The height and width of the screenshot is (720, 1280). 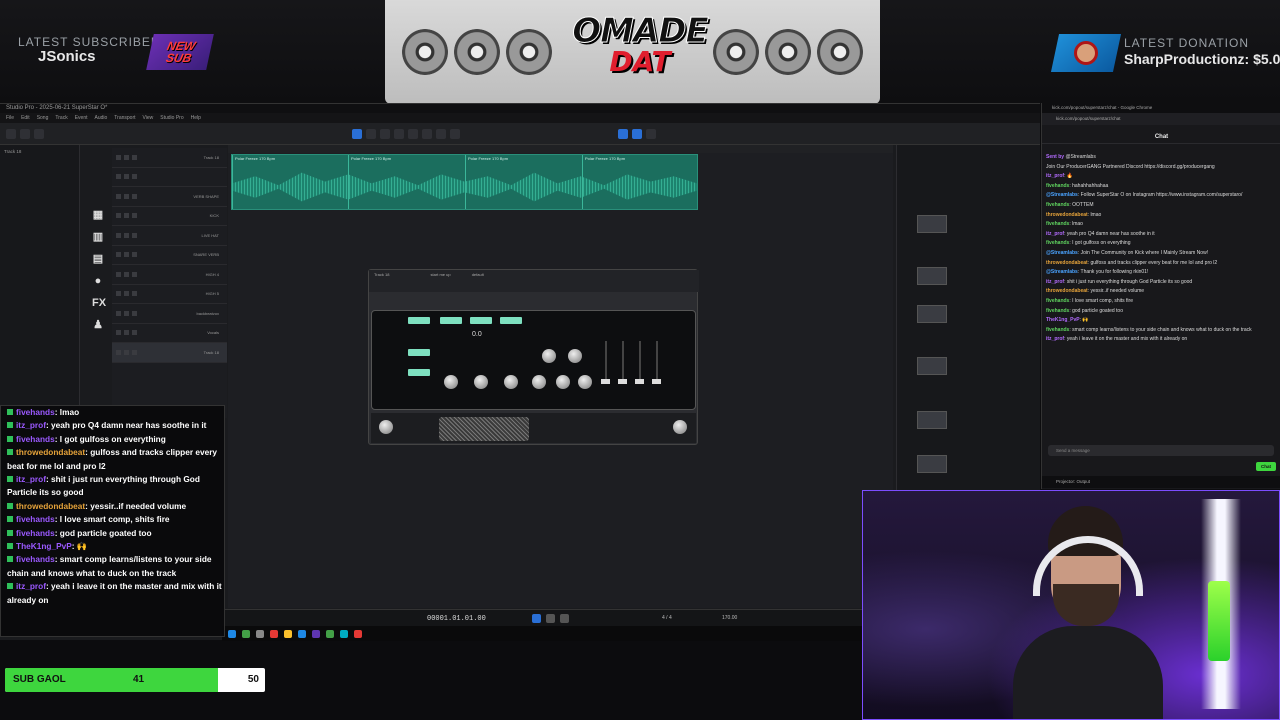 What do you see at coordinates (1161, 119) in the screenshot?
I see `address-bar: kick.com/popout/superstarz/chat` at bounding box center [1161, 119].